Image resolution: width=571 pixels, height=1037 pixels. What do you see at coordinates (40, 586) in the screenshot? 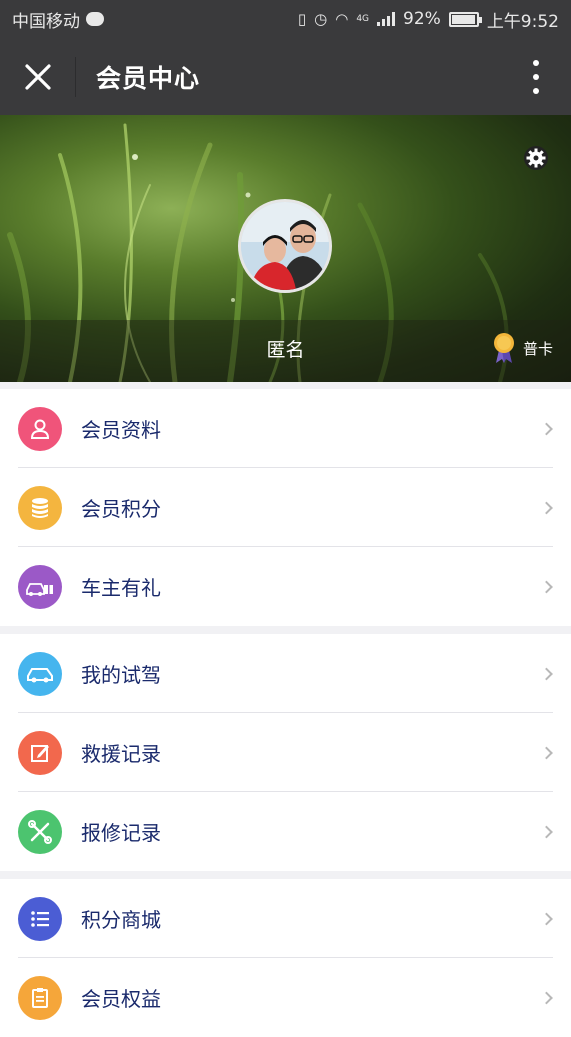
I see `car-gift-icon` at bounding box center [40, 586].